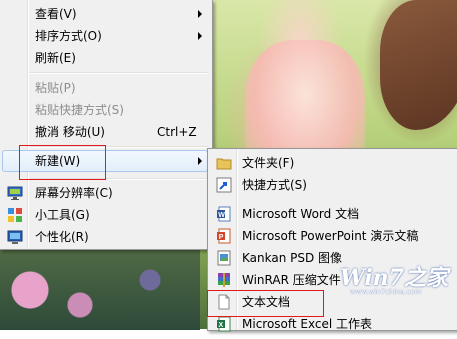 This screenshot has width=457, height=339. I want to click on folder-icon, so click(224, 163).